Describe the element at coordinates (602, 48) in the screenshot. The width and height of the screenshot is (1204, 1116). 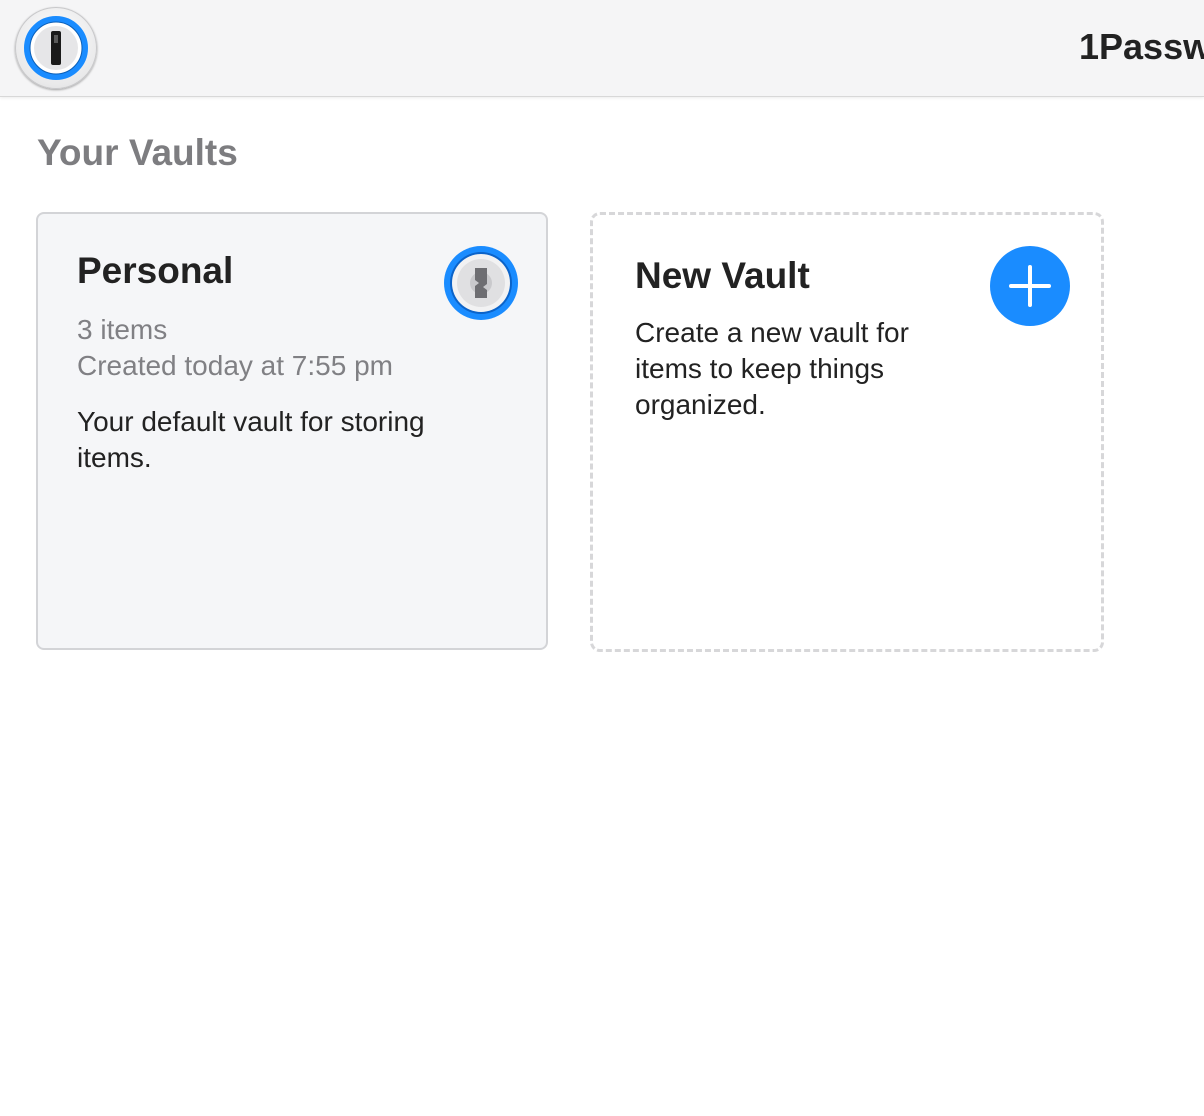
I see `top-bar: 1Password` at that location.